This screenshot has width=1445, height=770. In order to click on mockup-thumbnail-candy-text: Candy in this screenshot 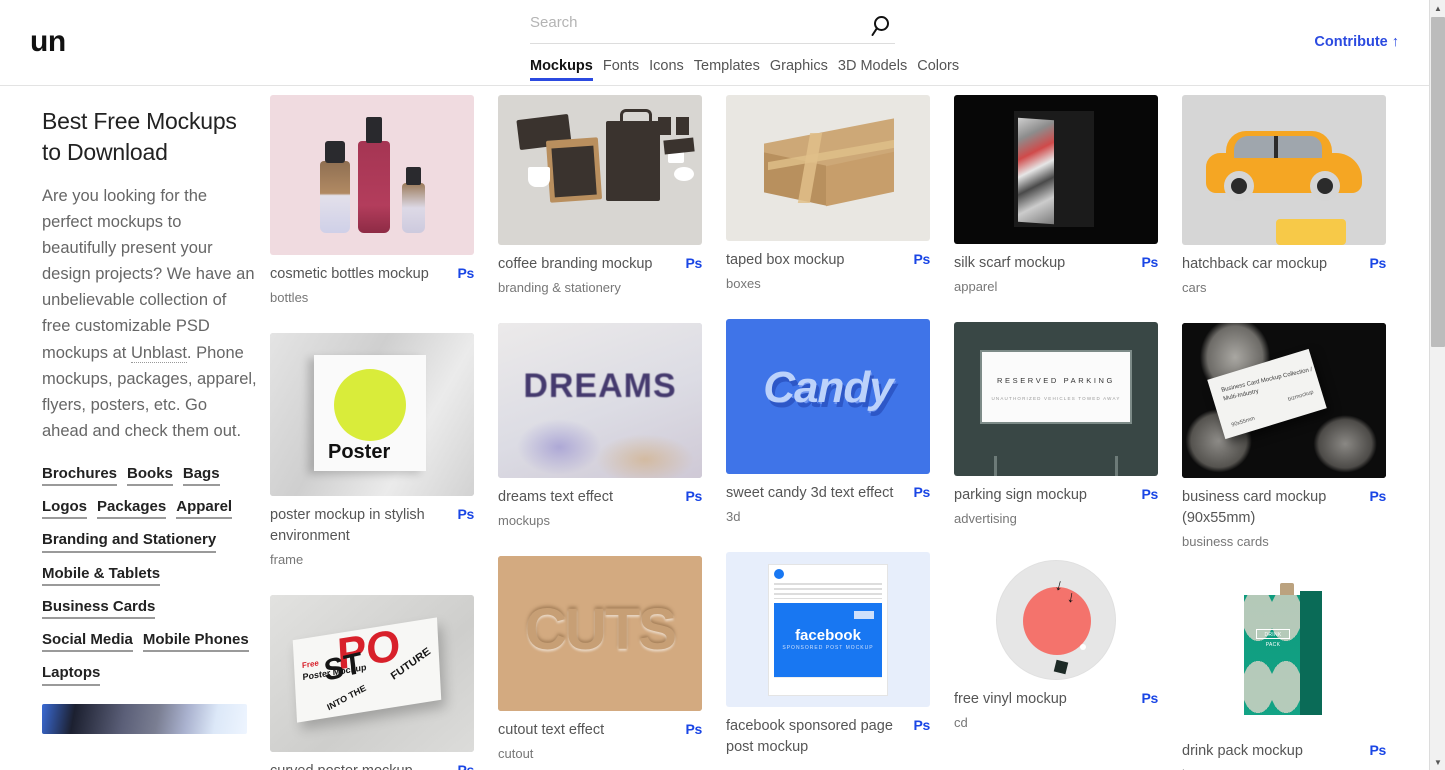, I will do `click(828, 396)`.